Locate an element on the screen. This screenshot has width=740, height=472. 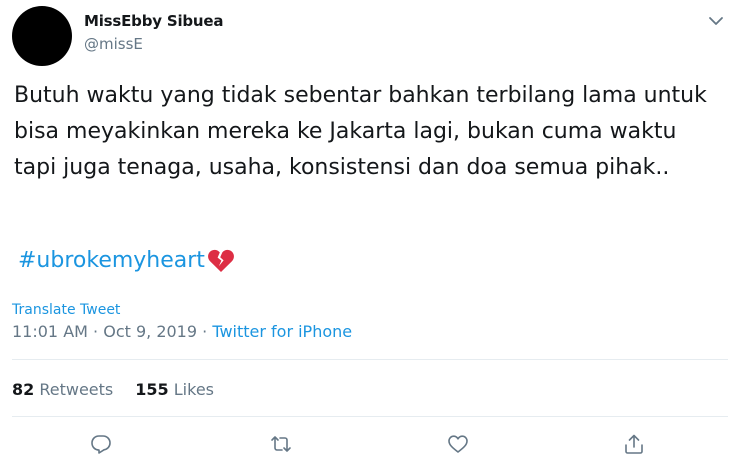
tweet-date: Oct 9, 2019 is located at coordinates (150, 331).